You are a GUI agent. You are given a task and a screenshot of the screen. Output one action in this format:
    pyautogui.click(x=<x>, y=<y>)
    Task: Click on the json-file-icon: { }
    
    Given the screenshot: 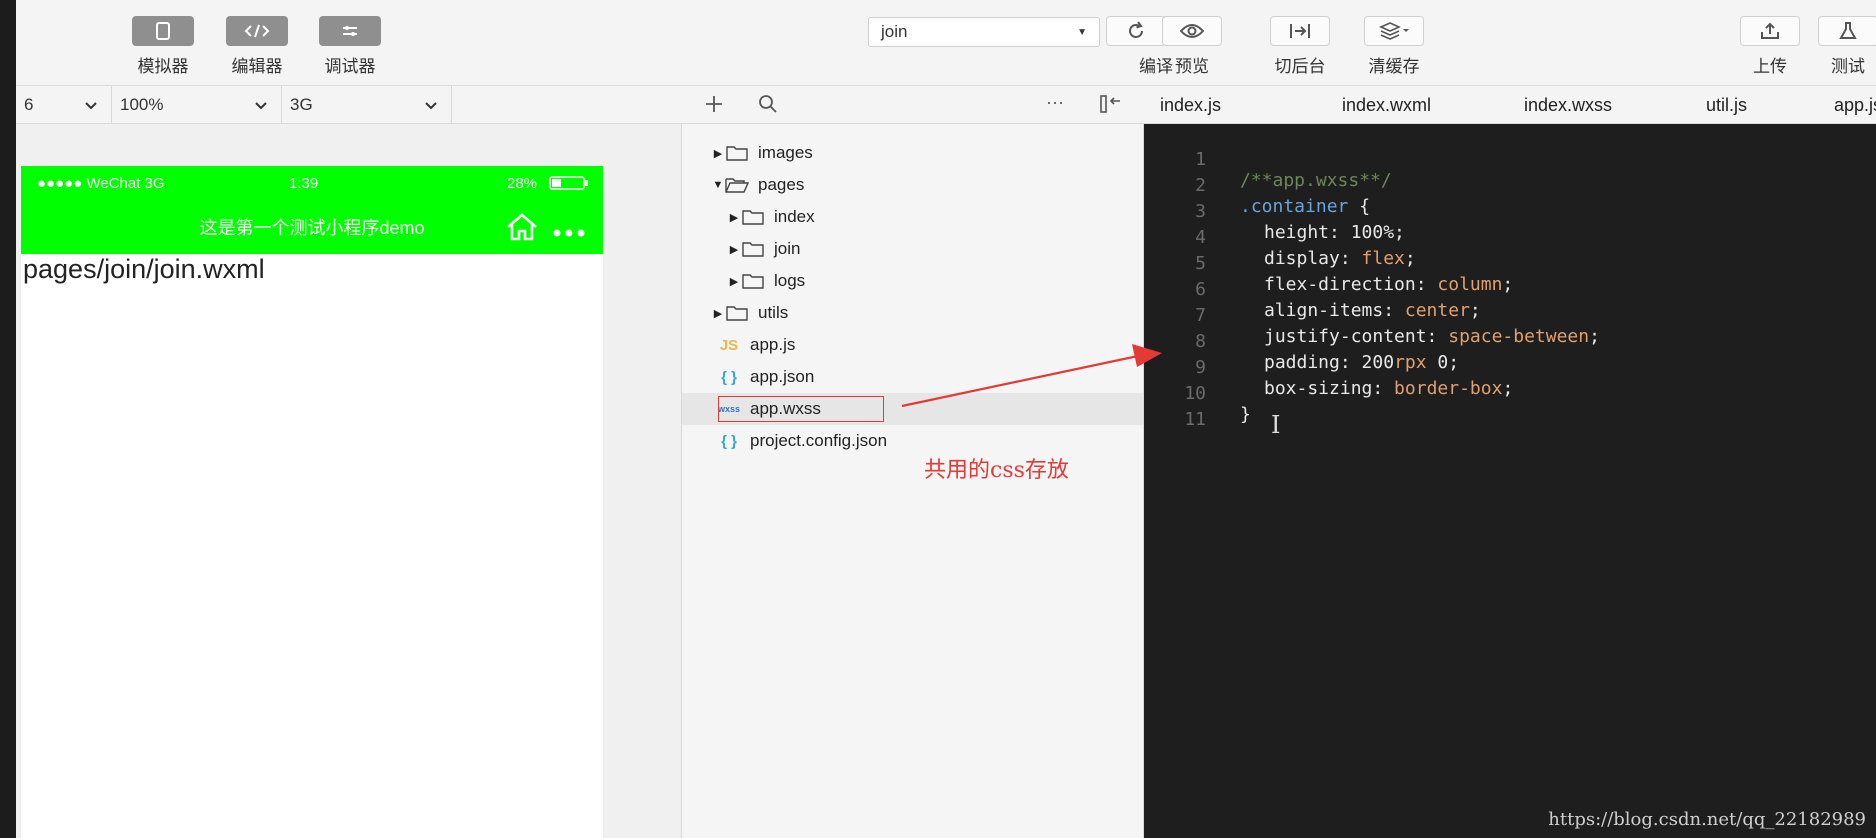 What is the action you would take?
    pyautogui.click(x=729, y=441)
    